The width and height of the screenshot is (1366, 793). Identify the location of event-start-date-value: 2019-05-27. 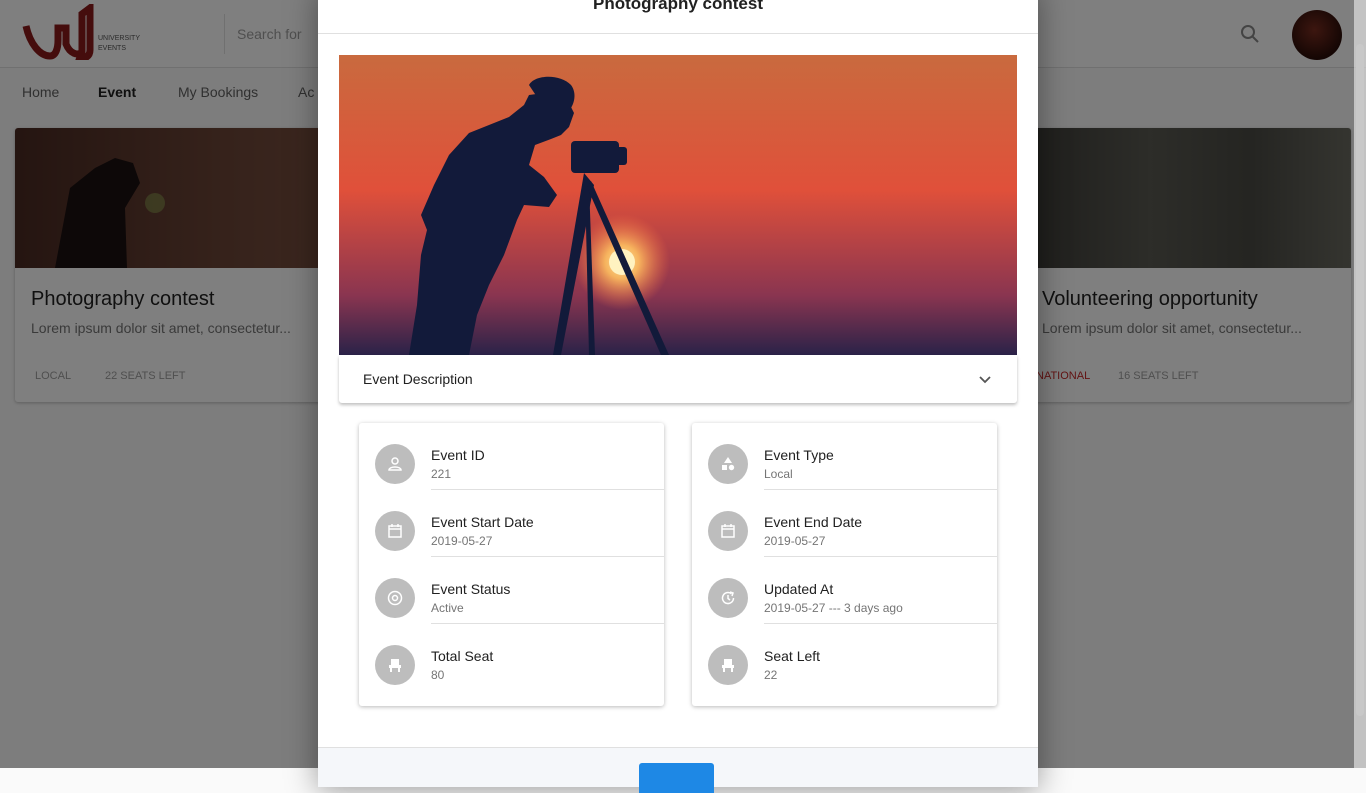
(462, 541).